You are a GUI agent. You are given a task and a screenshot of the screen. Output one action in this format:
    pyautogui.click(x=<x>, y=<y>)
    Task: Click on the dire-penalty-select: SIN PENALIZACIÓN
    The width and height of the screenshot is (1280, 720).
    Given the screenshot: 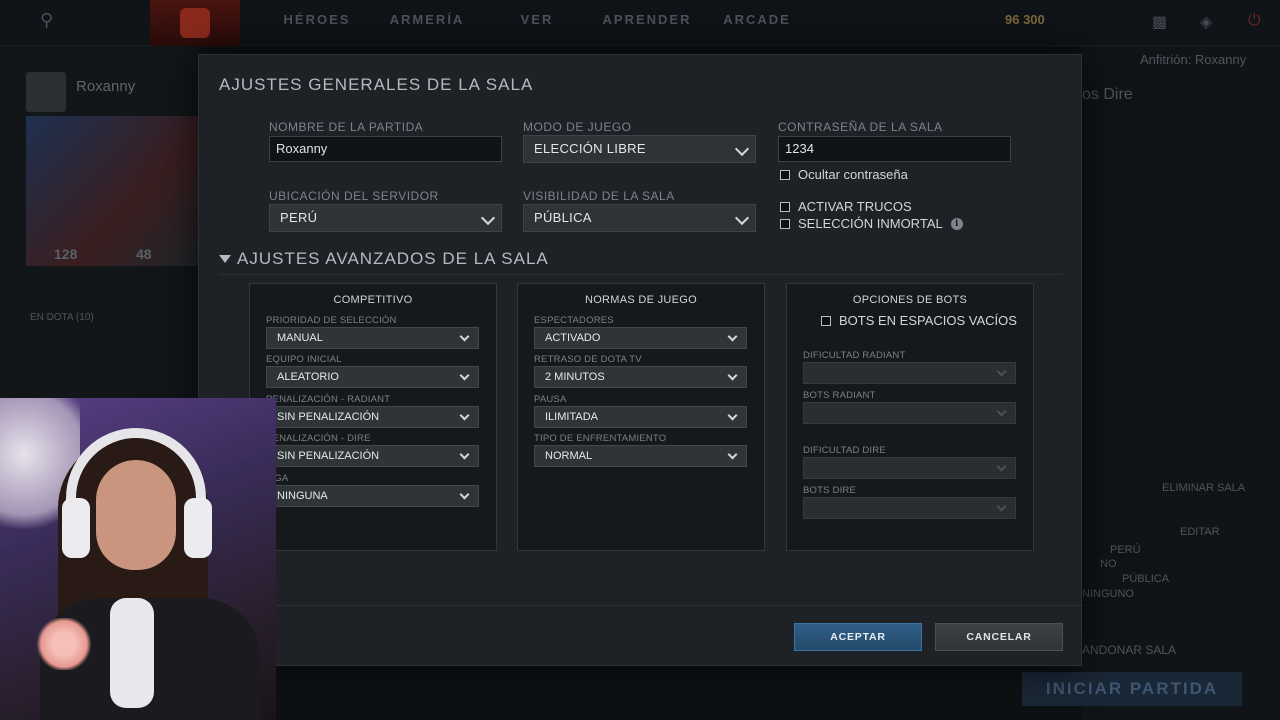 What is the action you would take?
    pyautogui.click(x=372, y=456)
    